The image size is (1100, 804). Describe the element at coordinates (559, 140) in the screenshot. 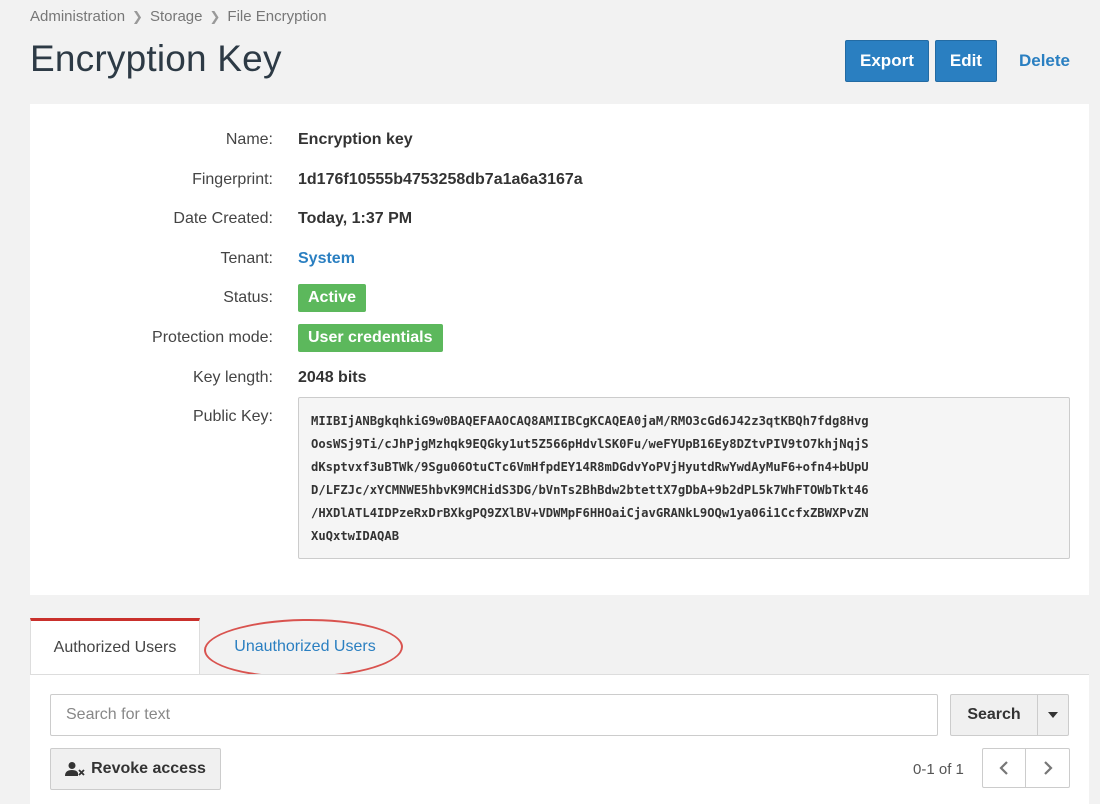

I see `detail-row-name: Name: Encryption key` at that location.